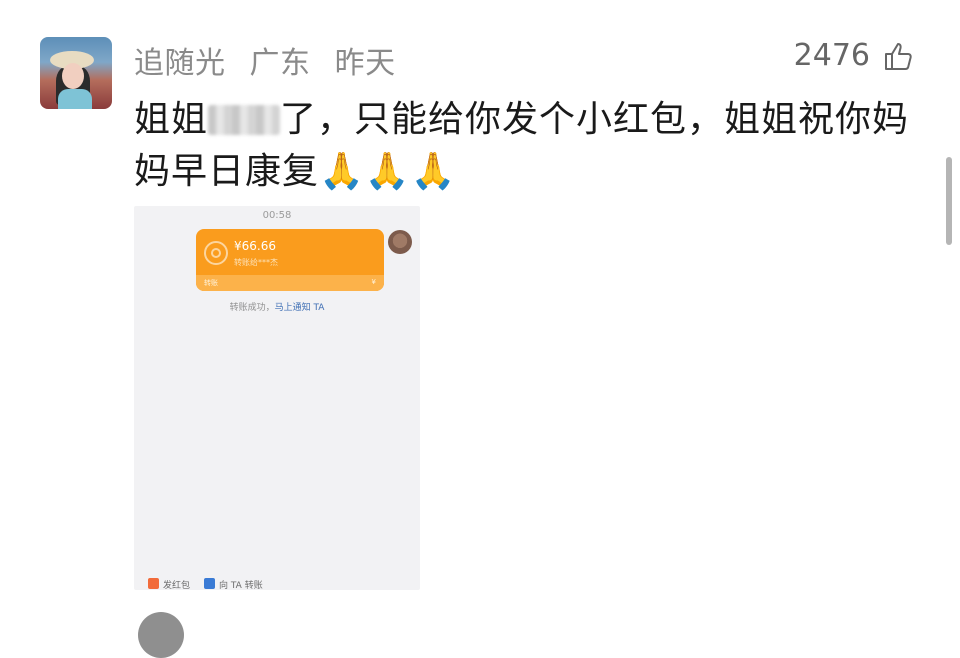 This screenshot has width=960, height=658. What do you see at coordinates (280, 63) in the screenshot?
I see `location: 广东` at bounding box center [280, 63].